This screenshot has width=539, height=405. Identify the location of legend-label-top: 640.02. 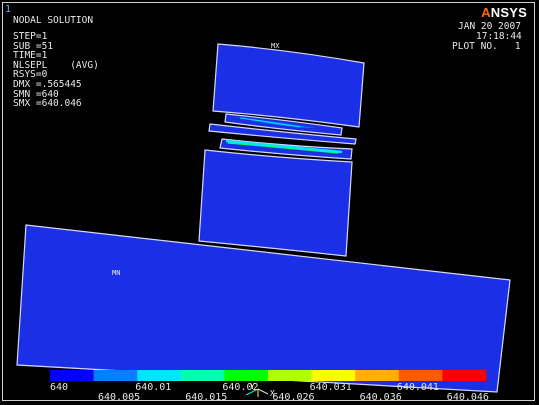
(240, 387).